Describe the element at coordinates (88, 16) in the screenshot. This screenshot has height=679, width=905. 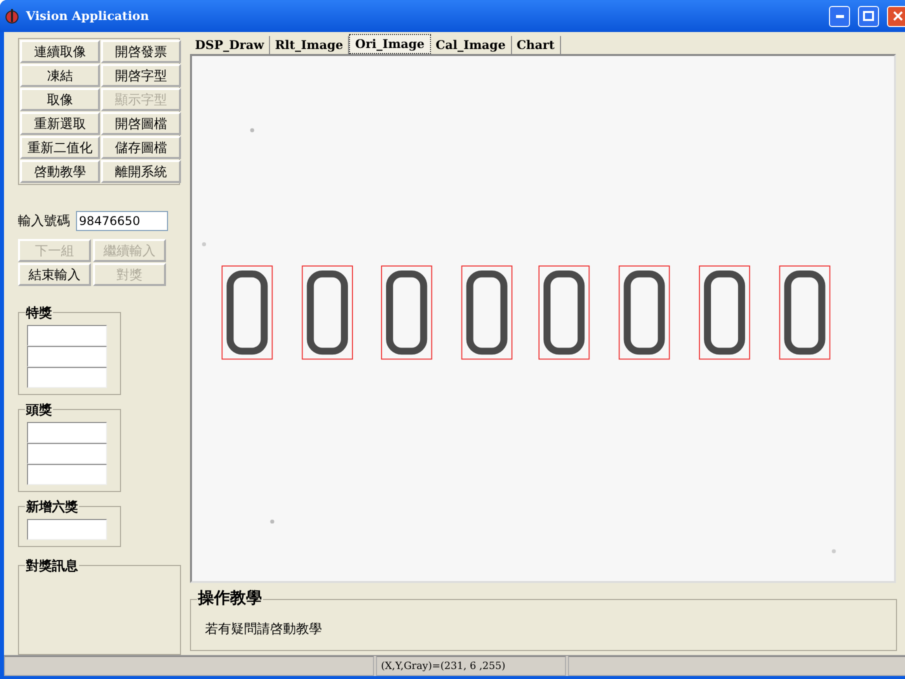
I see `window-title: Vision Application` at that location.